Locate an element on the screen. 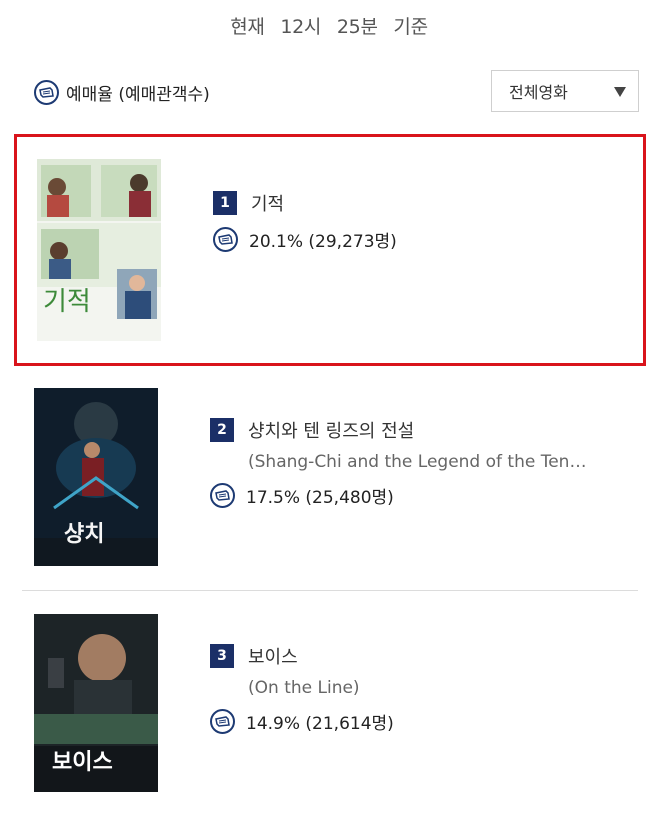  movie-poster-1: 기적 is located at coordinates (99, 250).